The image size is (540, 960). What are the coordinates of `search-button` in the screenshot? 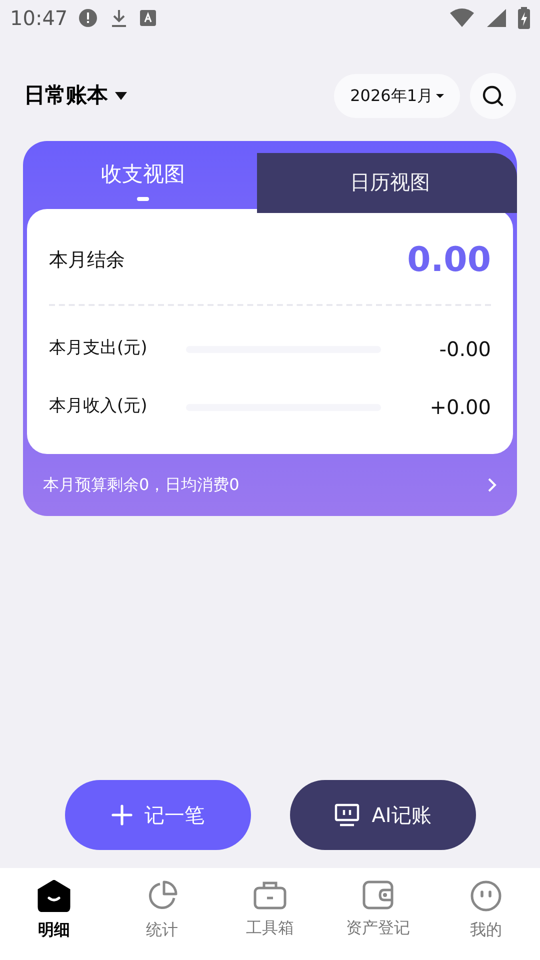 It's located at (493, 96).